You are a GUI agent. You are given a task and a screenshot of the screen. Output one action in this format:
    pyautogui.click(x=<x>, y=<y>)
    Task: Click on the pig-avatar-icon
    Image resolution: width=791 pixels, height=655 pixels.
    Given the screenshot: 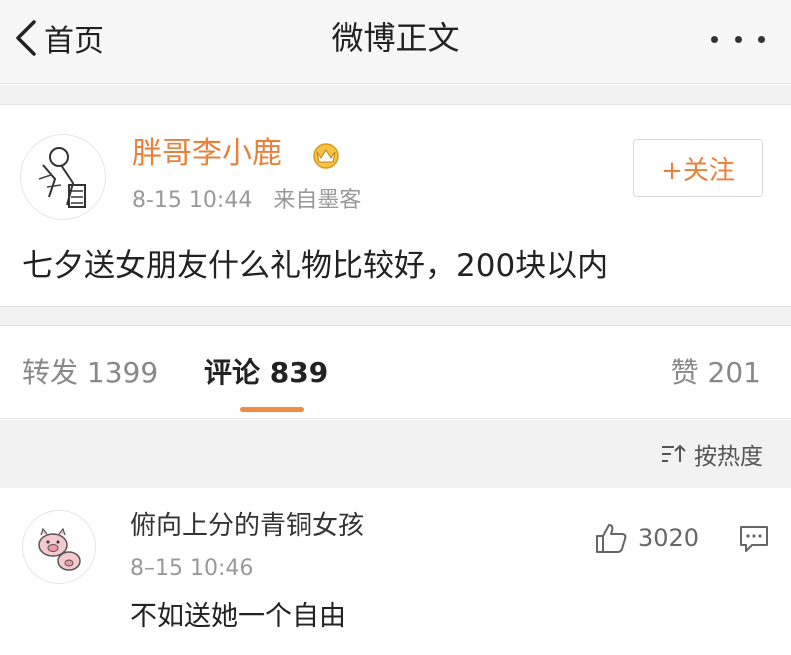 What is the action you would take?
    pyautogui.click(x=59, y=549)
    